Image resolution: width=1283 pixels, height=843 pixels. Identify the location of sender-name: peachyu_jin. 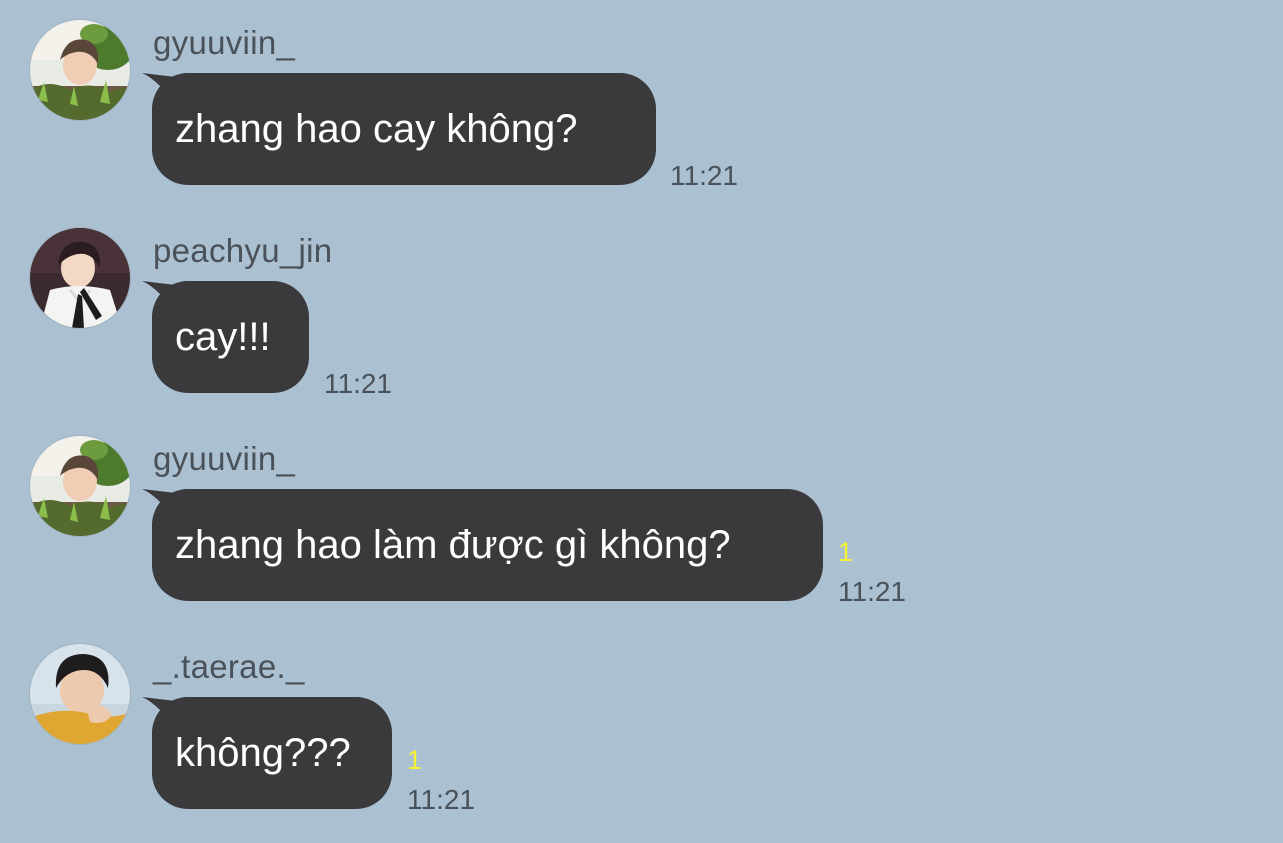
(243, 250).